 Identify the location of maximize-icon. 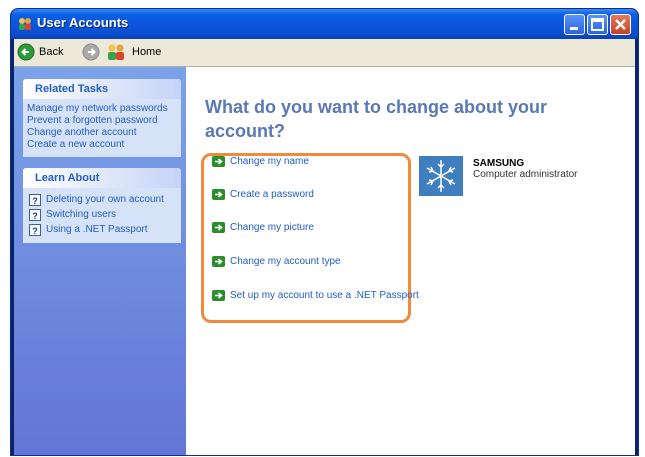
(597, 24).